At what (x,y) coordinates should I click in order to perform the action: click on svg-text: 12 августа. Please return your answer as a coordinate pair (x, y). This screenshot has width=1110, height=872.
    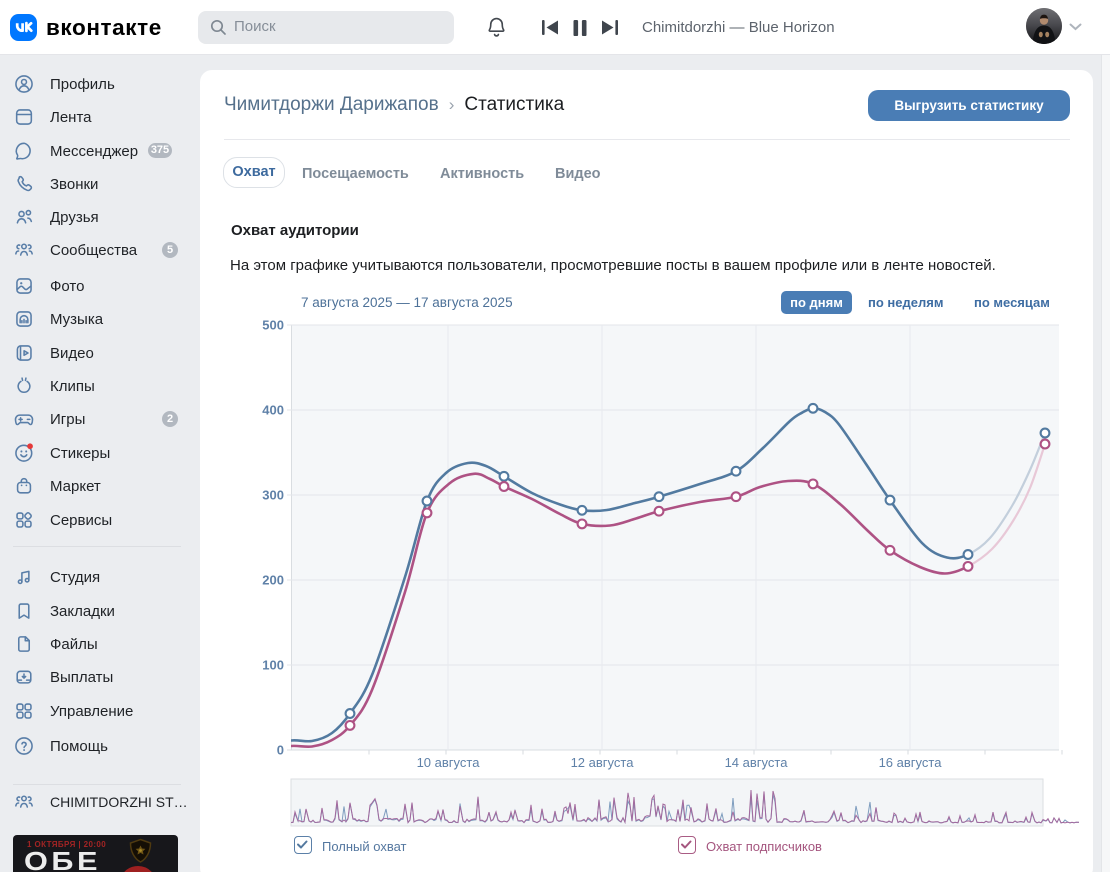
    Looking at the image, I should click on (603, 762).